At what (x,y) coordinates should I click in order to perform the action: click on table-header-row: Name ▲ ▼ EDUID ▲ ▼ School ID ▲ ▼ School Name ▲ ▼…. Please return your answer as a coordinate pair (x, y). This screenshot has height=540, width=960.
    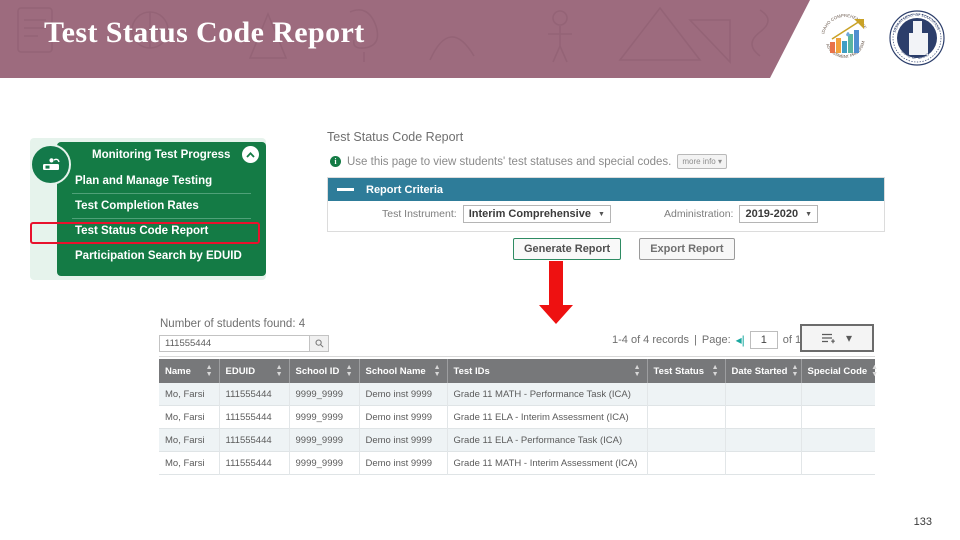
    Looking at the image, I should click on (518, 371).